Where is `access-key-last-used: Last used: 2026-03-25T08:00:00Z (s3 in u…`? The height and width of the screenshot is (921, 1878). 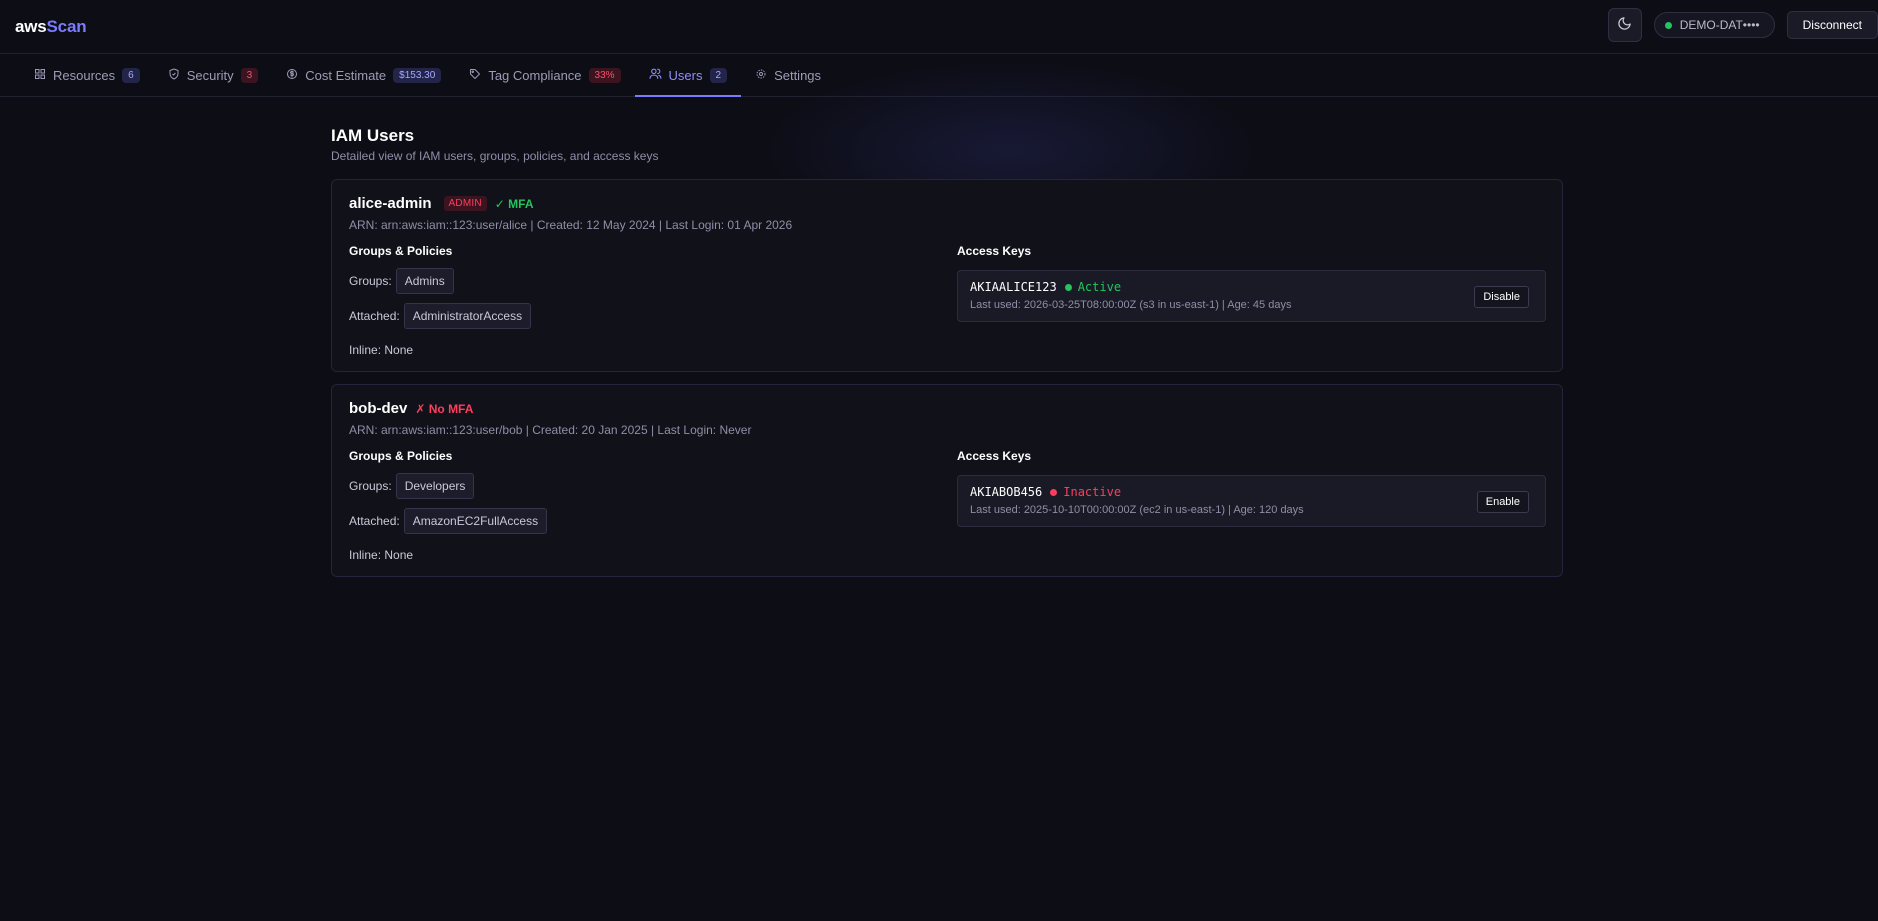
access-key-last-used: Last used: 2026-03-25T08:00:00Z (s3 in u… is located at coordinates (1131, 305).